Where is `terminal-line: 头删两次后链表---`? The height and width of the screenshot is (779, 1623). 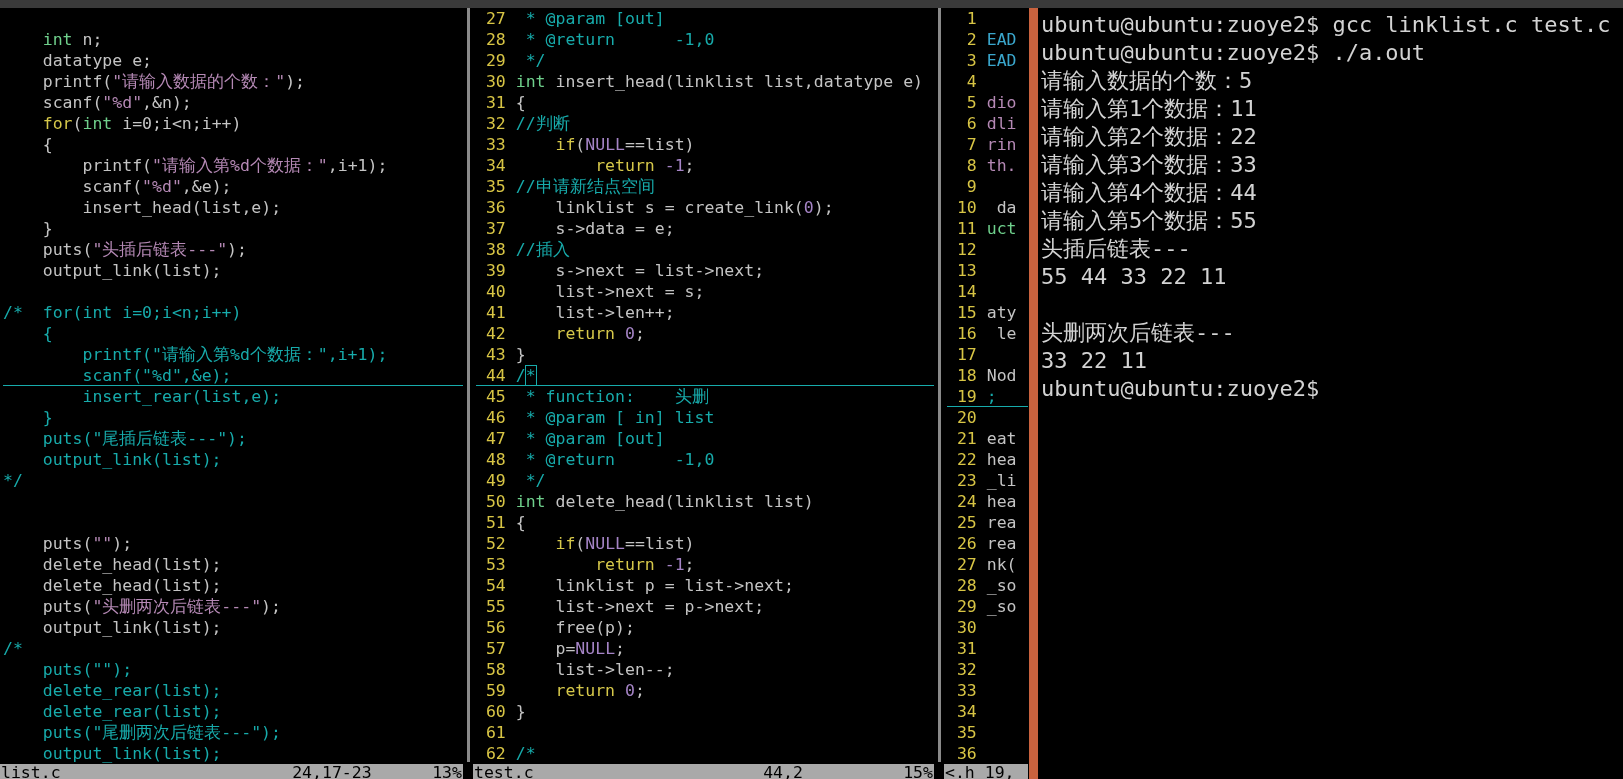 terminal-line: 头删两次后链表--- is located at coordinates (1138, 333).